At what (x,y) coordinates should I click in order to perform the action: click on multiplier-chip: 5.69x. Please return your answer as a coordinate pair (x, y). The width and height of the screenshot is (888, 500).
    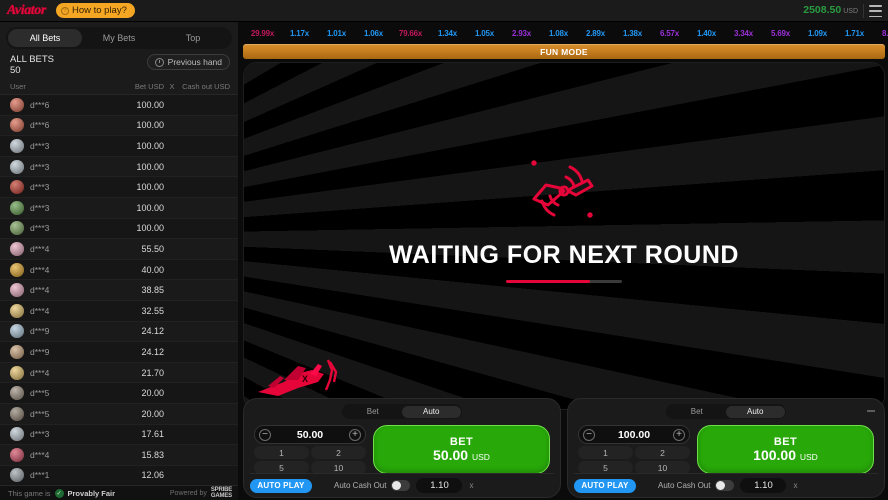
    Looking at the image, I should click on (780, 33).